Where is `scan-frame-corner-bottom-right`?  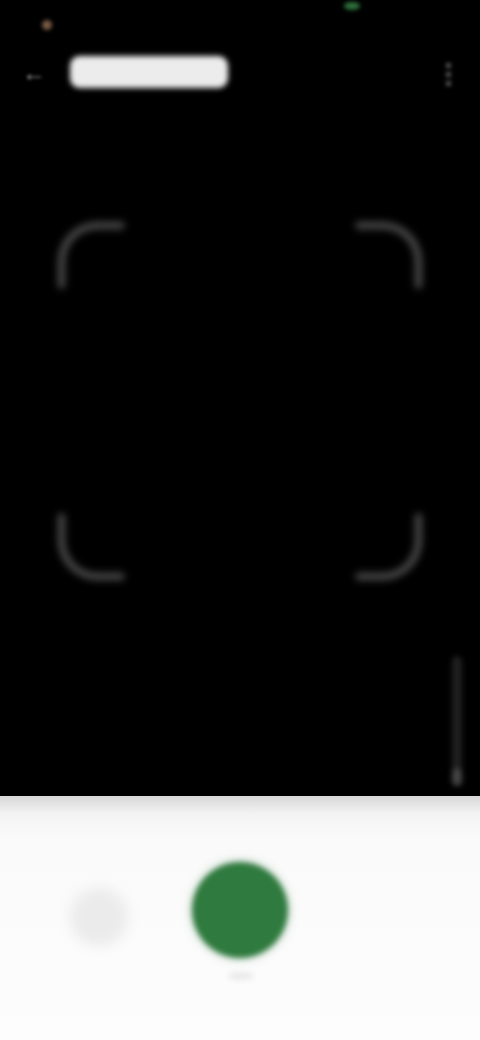
scan-frame-corner-bottom-right is located at coordinates (389, 547).